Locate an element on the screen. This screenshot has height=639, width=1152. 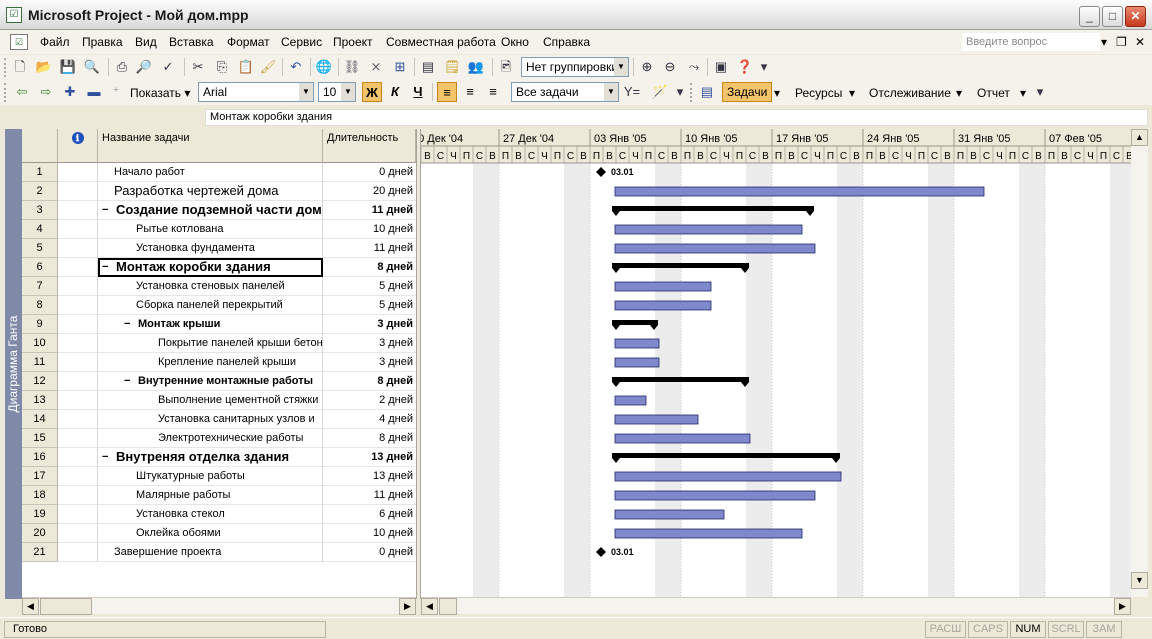
menu-window: Окно is located at coordinates (515, 42).